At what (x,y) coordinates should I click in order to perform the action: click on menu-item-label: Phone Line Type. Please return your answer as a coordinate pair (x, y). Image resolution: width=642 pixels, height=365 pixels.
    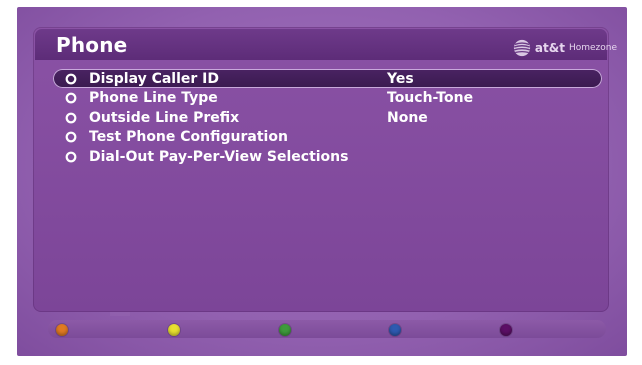
    Looking at the image, I should click on (153, 98).